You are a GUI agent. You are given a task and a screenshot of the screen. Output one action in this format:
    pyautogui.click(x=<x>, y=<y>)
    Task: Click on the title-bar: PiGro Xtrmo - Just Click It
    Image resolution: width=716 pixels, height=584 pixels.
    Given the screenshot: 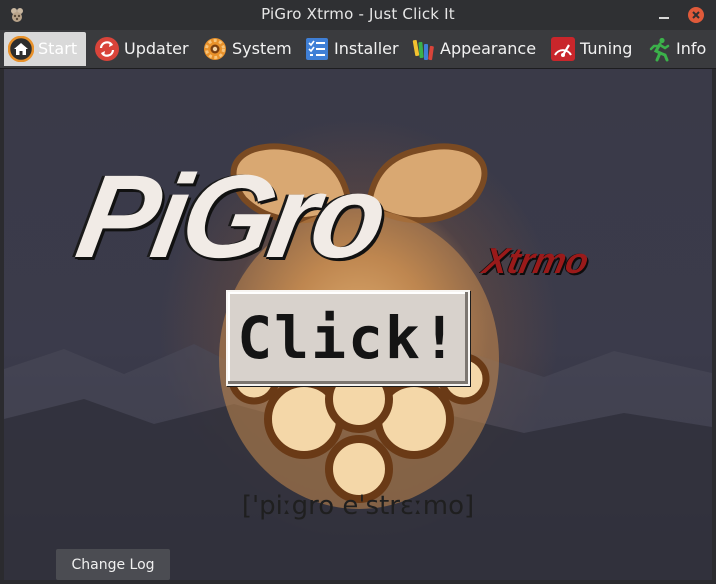 What is the action you would take?
    pyautogui.click(x=358, y=15)
    